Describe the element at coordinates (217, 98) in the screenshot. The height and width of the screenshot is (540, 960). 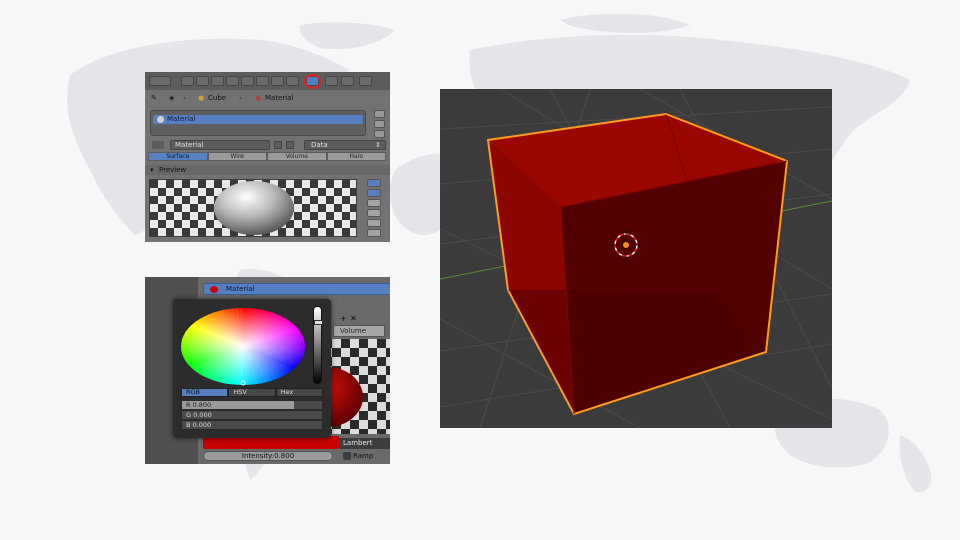
I see `breadcrumb-object: Cube` at that location.